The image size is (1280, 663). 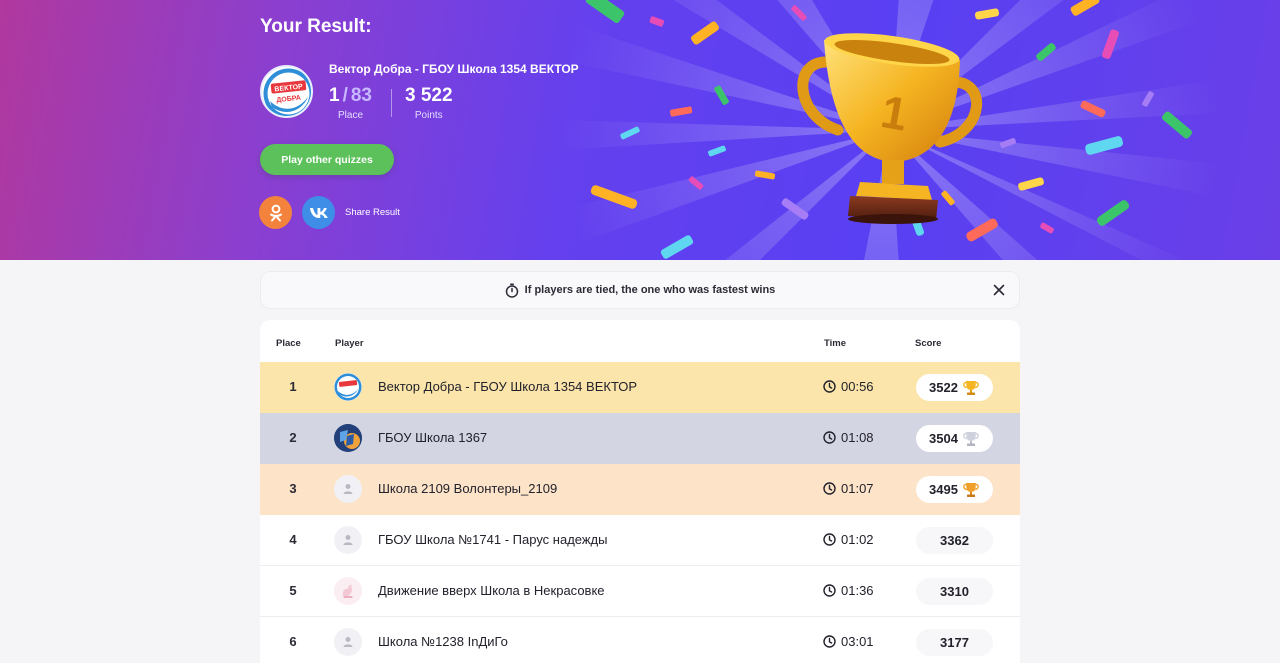 I want to click on odnoklassniki-share-button, so click(x=275, y=212).